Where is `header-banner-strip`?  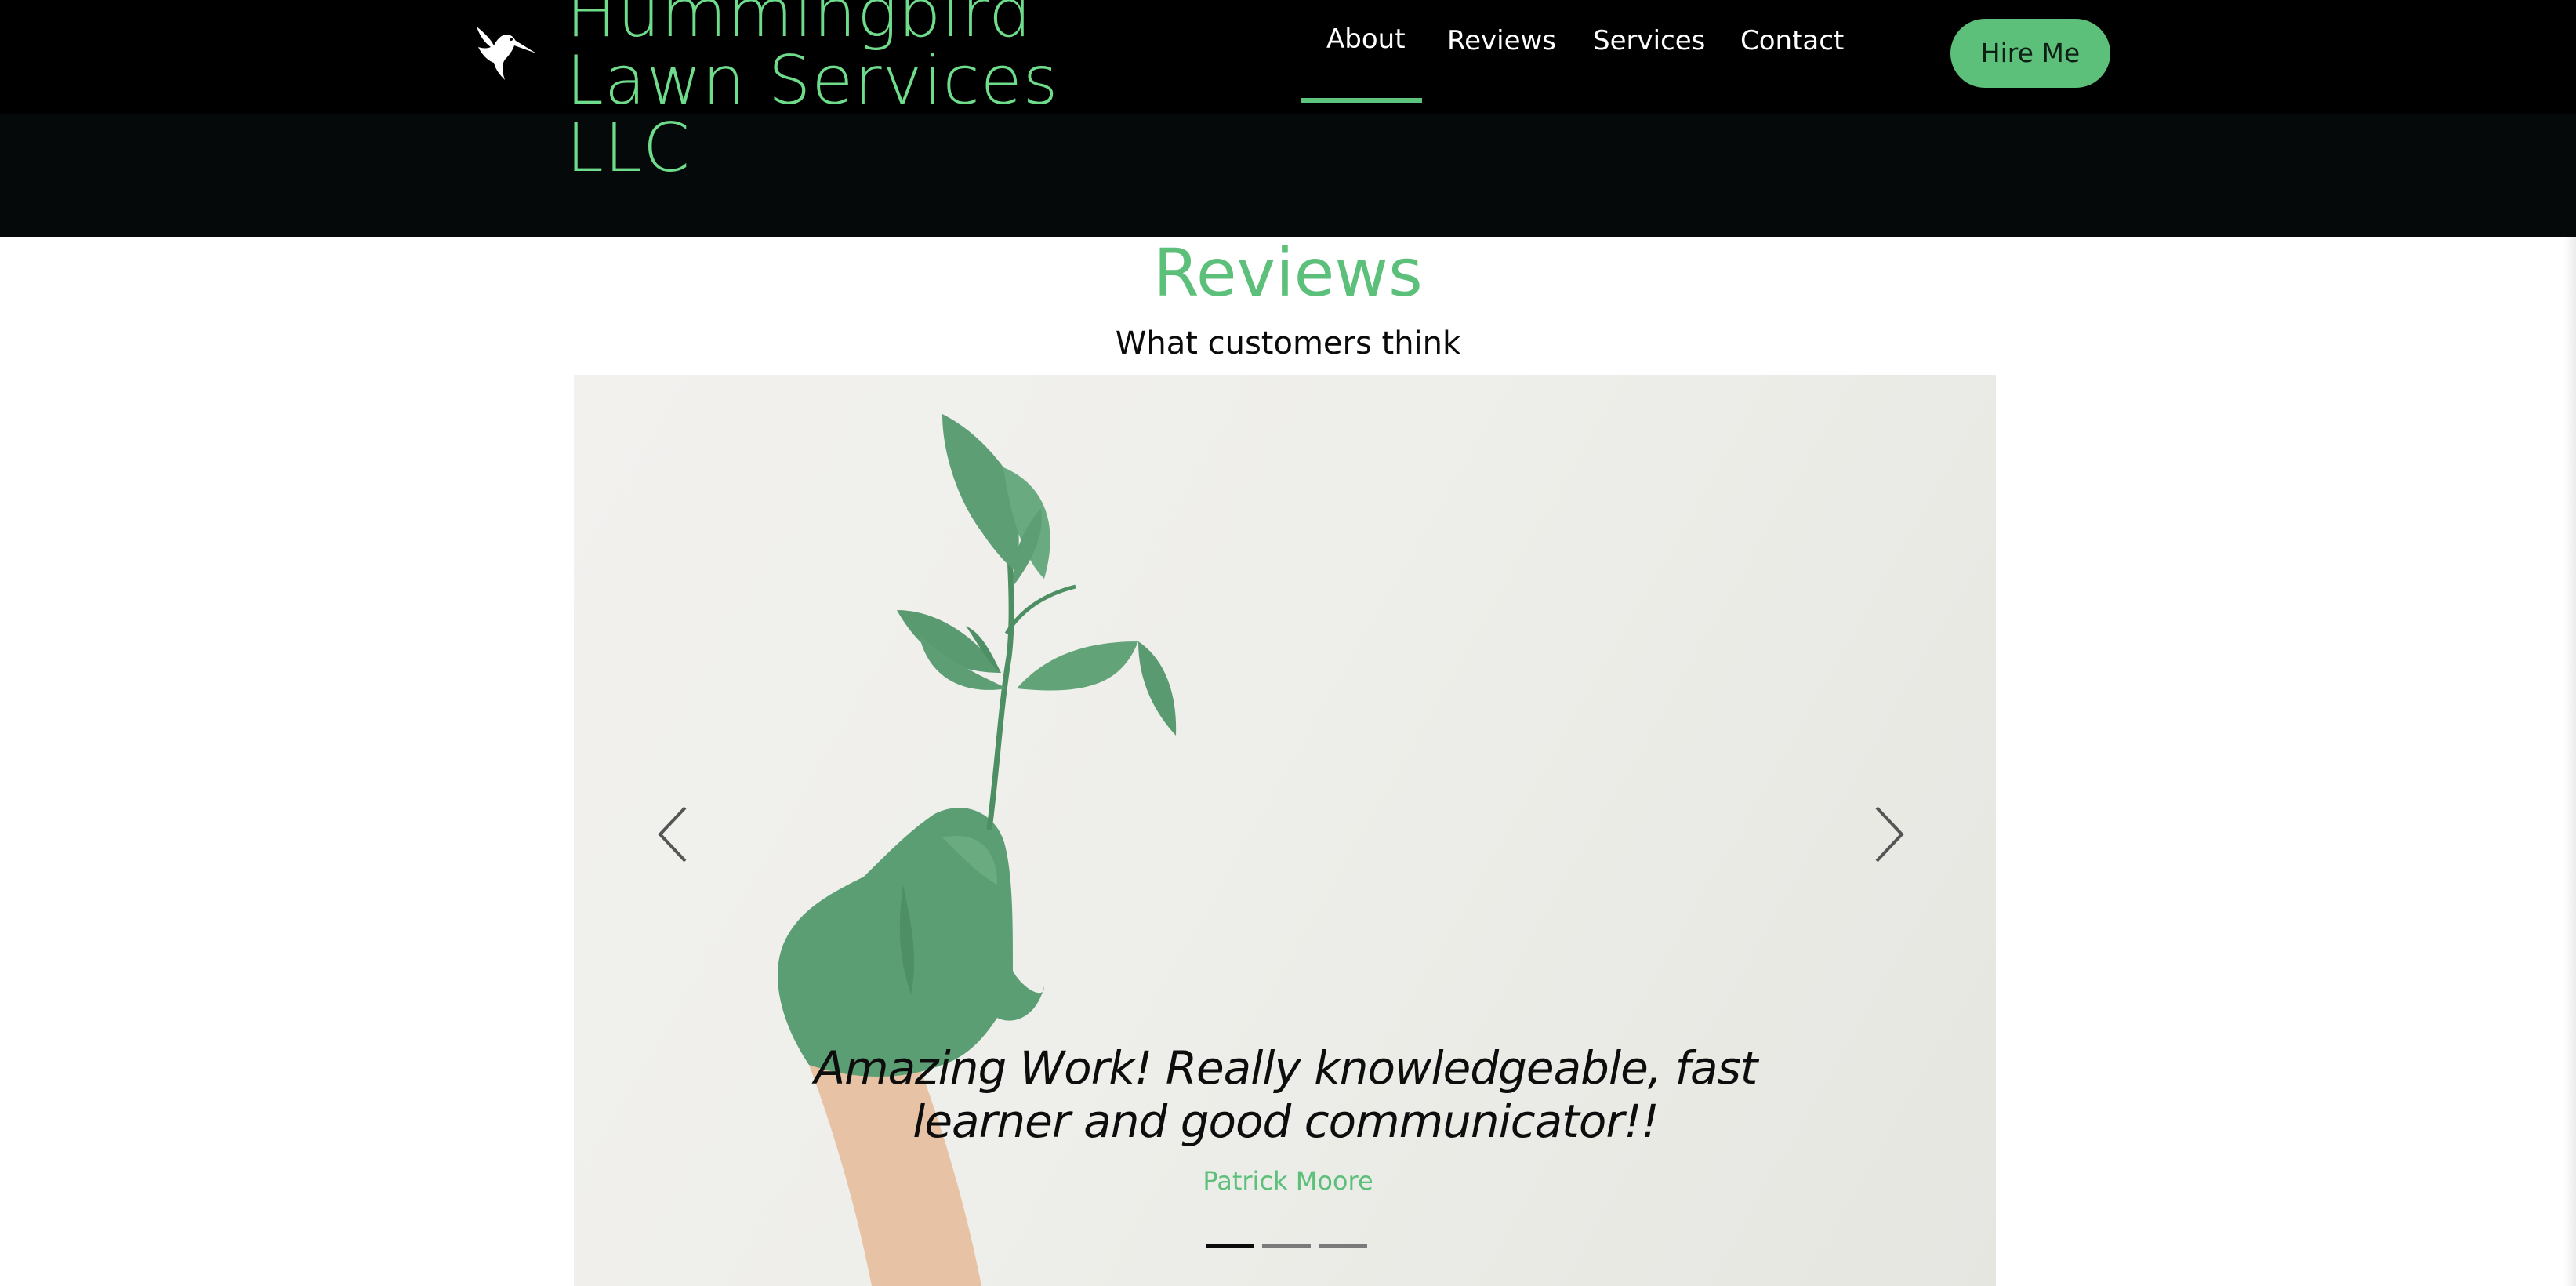 header-banner-strip is located at coordinates (1288, 176).